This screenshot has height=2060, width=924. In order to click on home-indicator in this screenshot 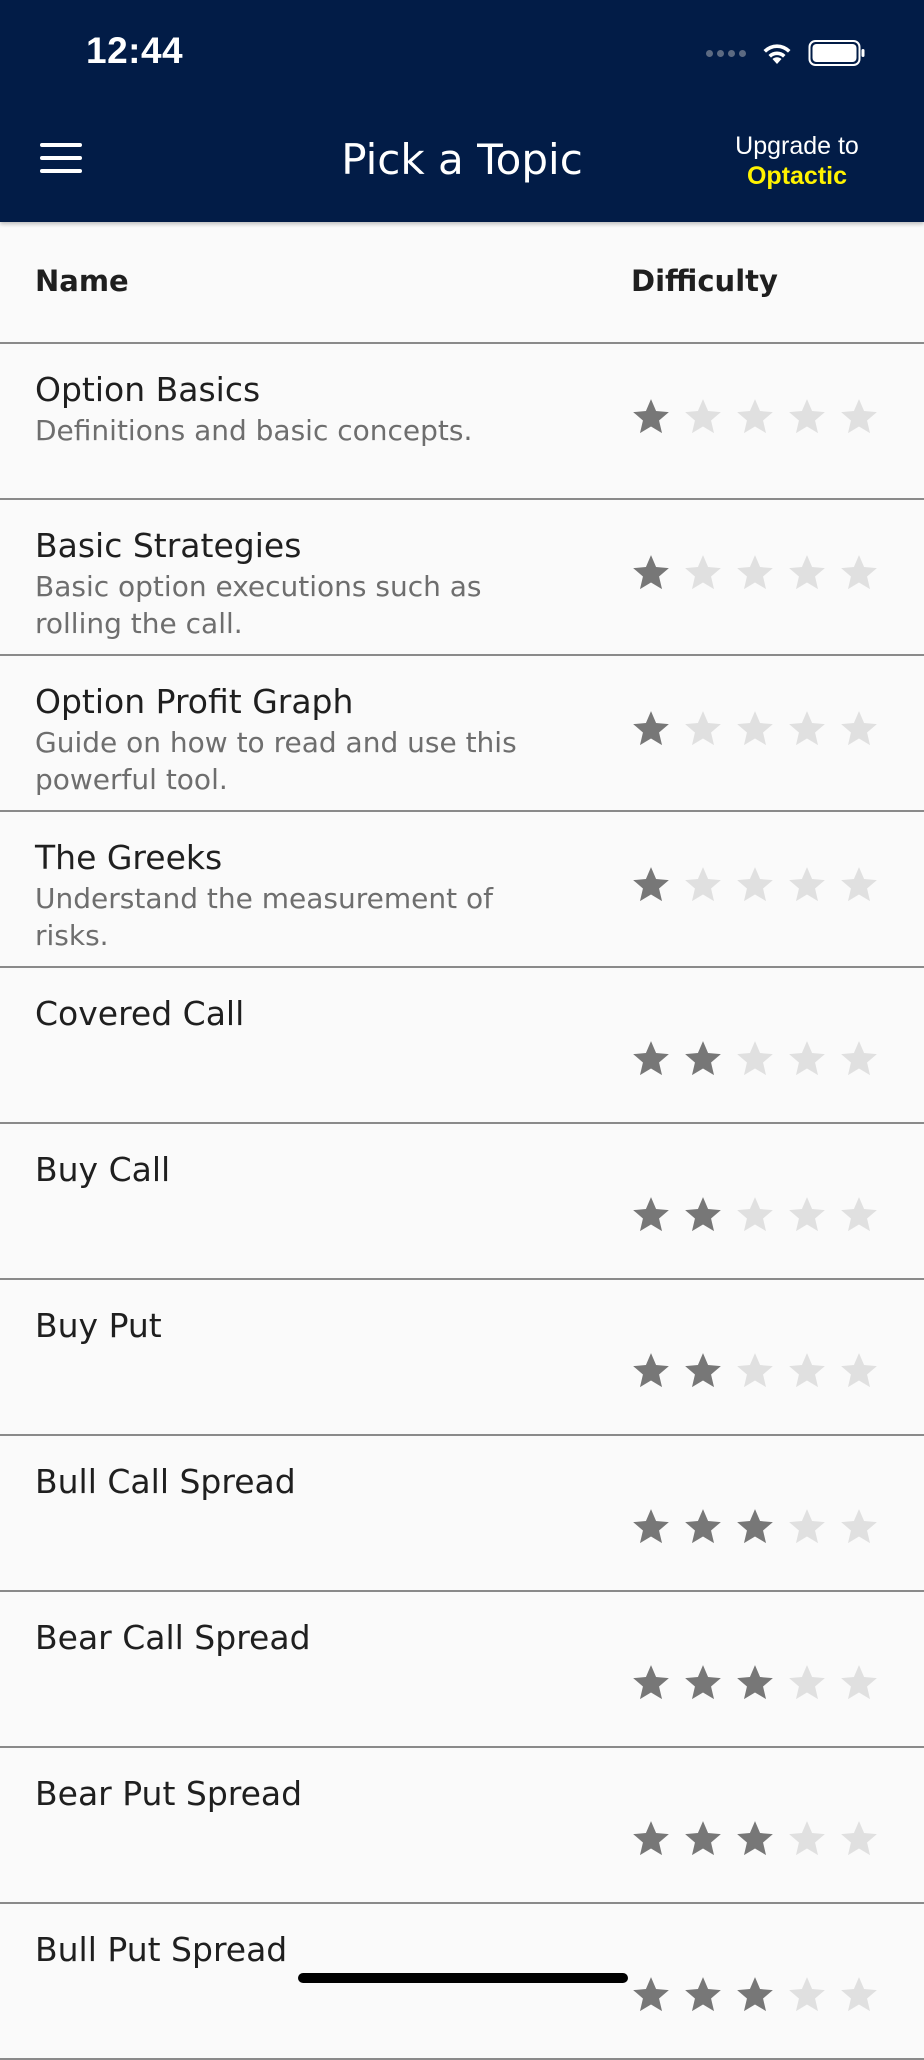, I will do `click(463, 1978)`.